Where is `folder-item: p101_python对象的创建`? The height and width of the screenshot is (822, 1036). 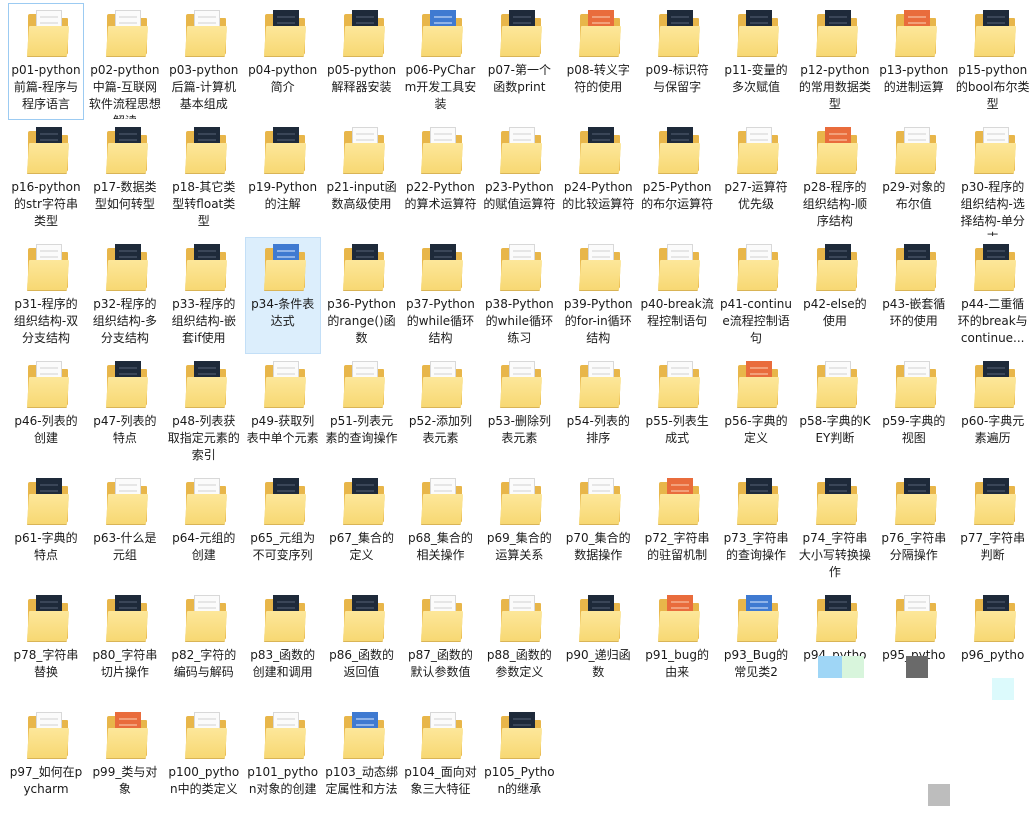
folder-item: p101_python对象的创建 is located at coordinates (283, 763).